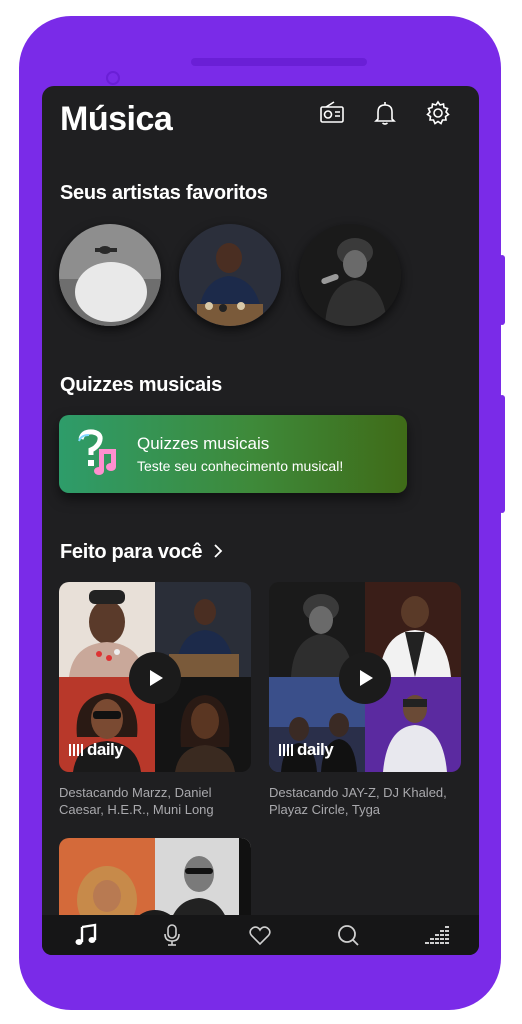 The width and height of the screenshot is (522, 1024). What do you see at coordinates (502, 454) in the screenshot?
I see `volume-button` at bounding box center [502, 454].